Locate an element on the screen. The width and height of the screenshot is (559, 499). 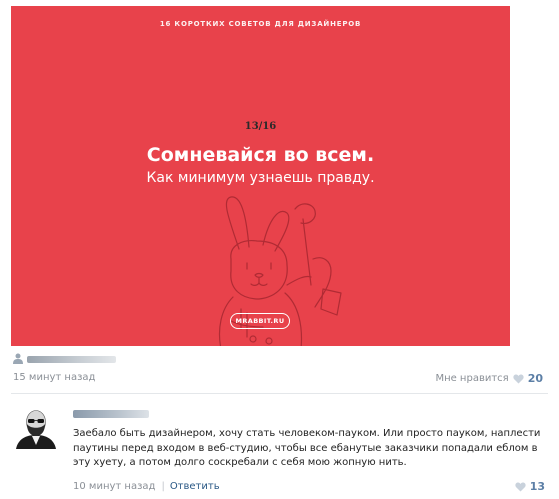
poster-counter: 13/16 is located at coordinates (260, 126).